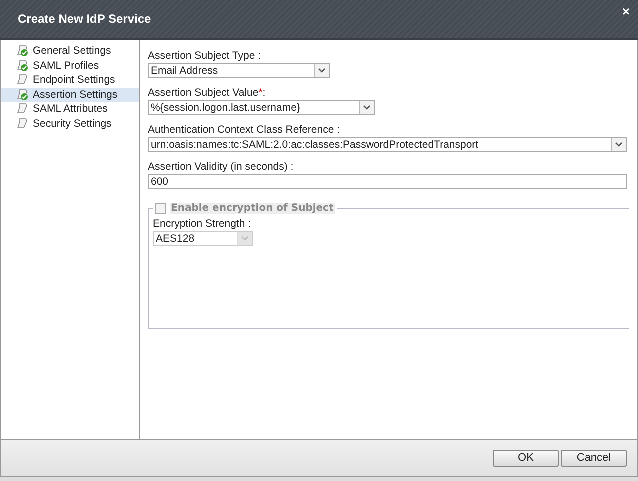 The image size is (638, 481). What do you see at coordinates (626, 11) in the screenshot?
I see `close-button: ×` at bounding box center [626, 11].